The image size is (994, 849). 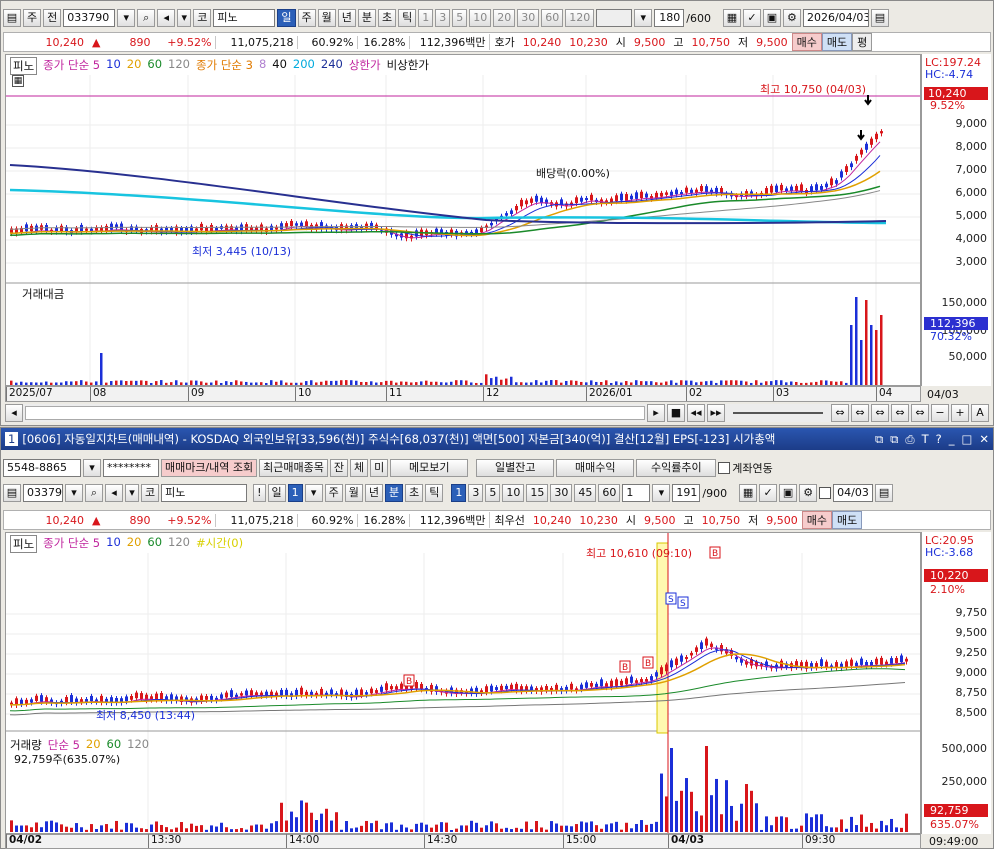 I want to click on memo-button: 메모보기, so click(x=429, y=468).